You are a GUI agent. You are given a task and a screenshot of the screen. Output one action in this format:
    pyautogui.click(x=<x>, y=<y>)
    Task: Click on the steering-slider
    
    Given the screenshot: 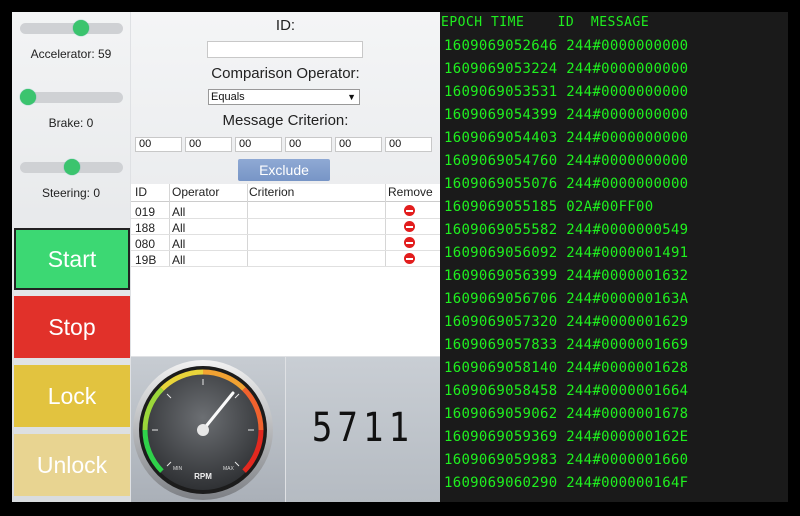 What is the action you would take?
    pyautogui.click(x=71, y=167)
    